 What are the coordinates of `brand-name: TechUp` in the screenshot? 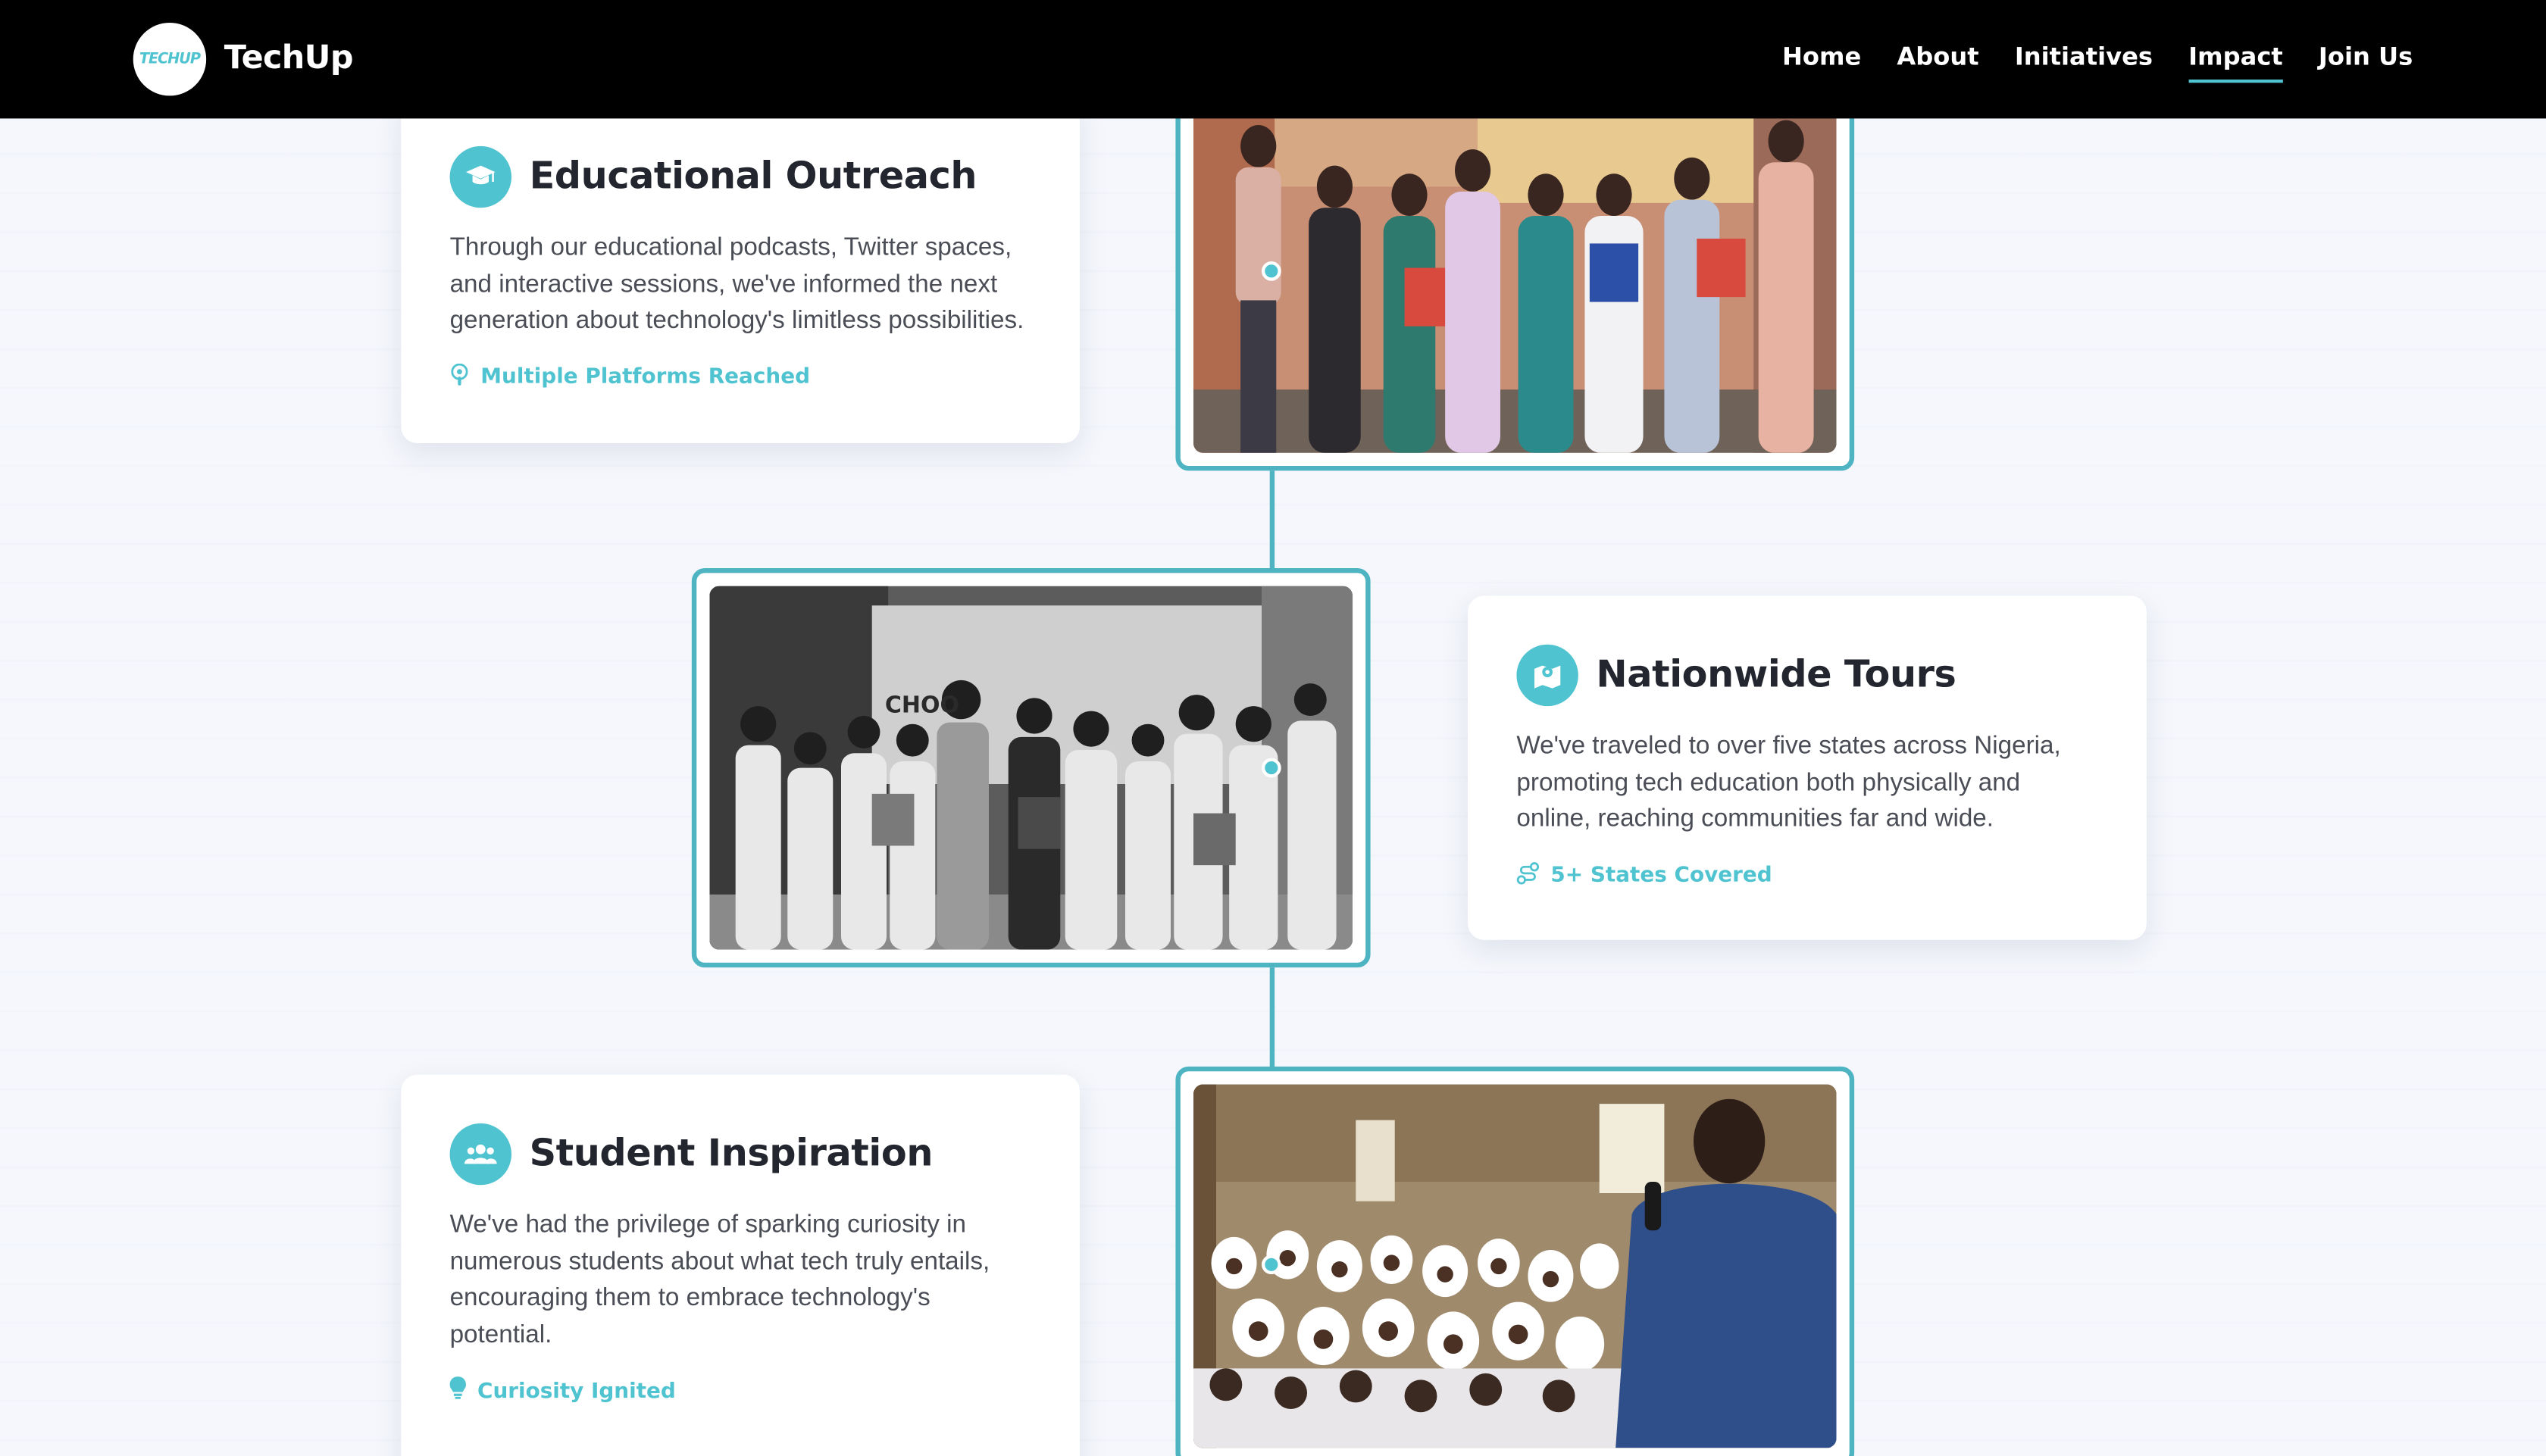 It's located at (289, 56).